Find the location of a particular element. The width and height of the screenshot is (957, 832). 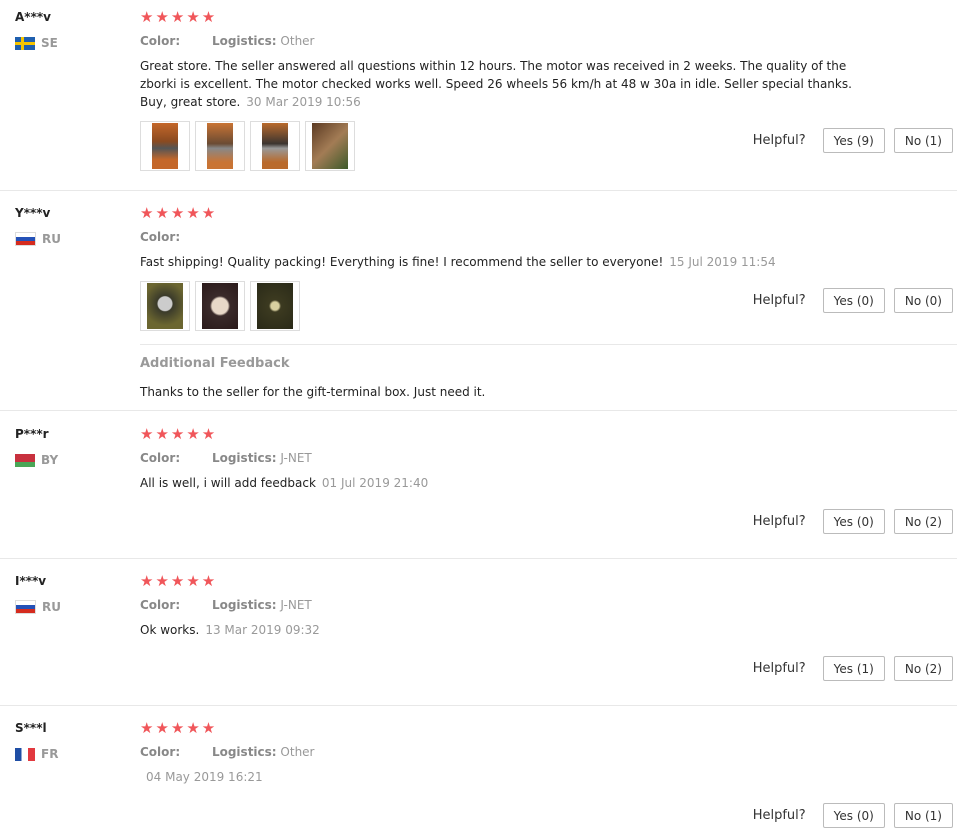

helpful-no-button: No (0) is located at coordinates (923, 300).